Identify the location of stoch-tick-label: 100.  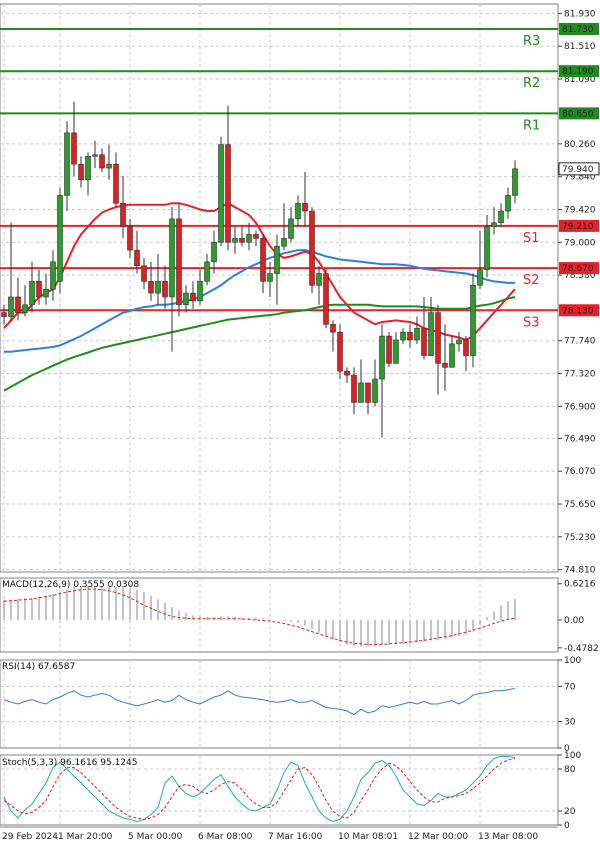
(572, 756).